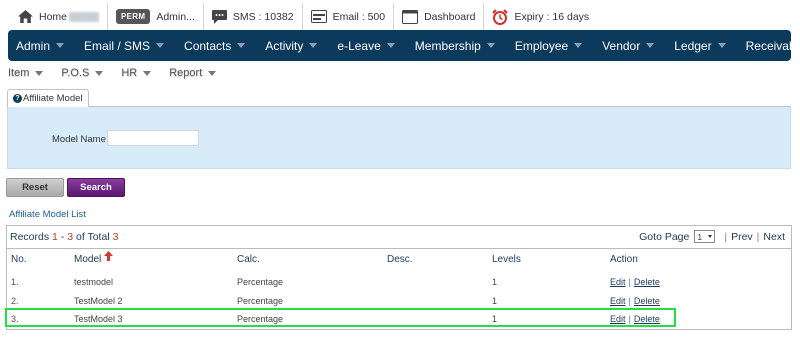 Image resolution: width=800 pixels, height=358 pixels. What do you see at coordinates (410, 16) in the screenshot?
I see `window-icon` at bounding box center [410, 16].